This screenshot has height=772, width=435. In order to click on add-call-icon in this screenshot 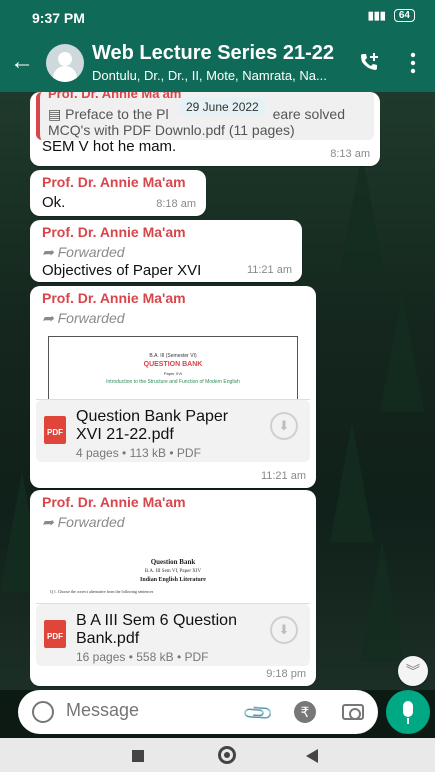, I will do `click(369, 63)`.